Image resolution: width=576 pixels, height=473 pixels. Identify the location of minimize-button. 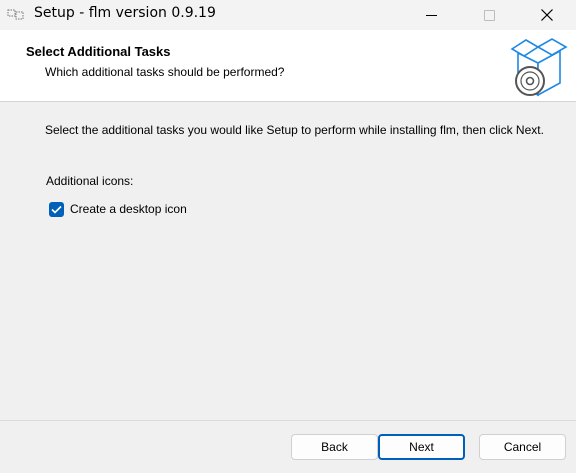
(431, 15).